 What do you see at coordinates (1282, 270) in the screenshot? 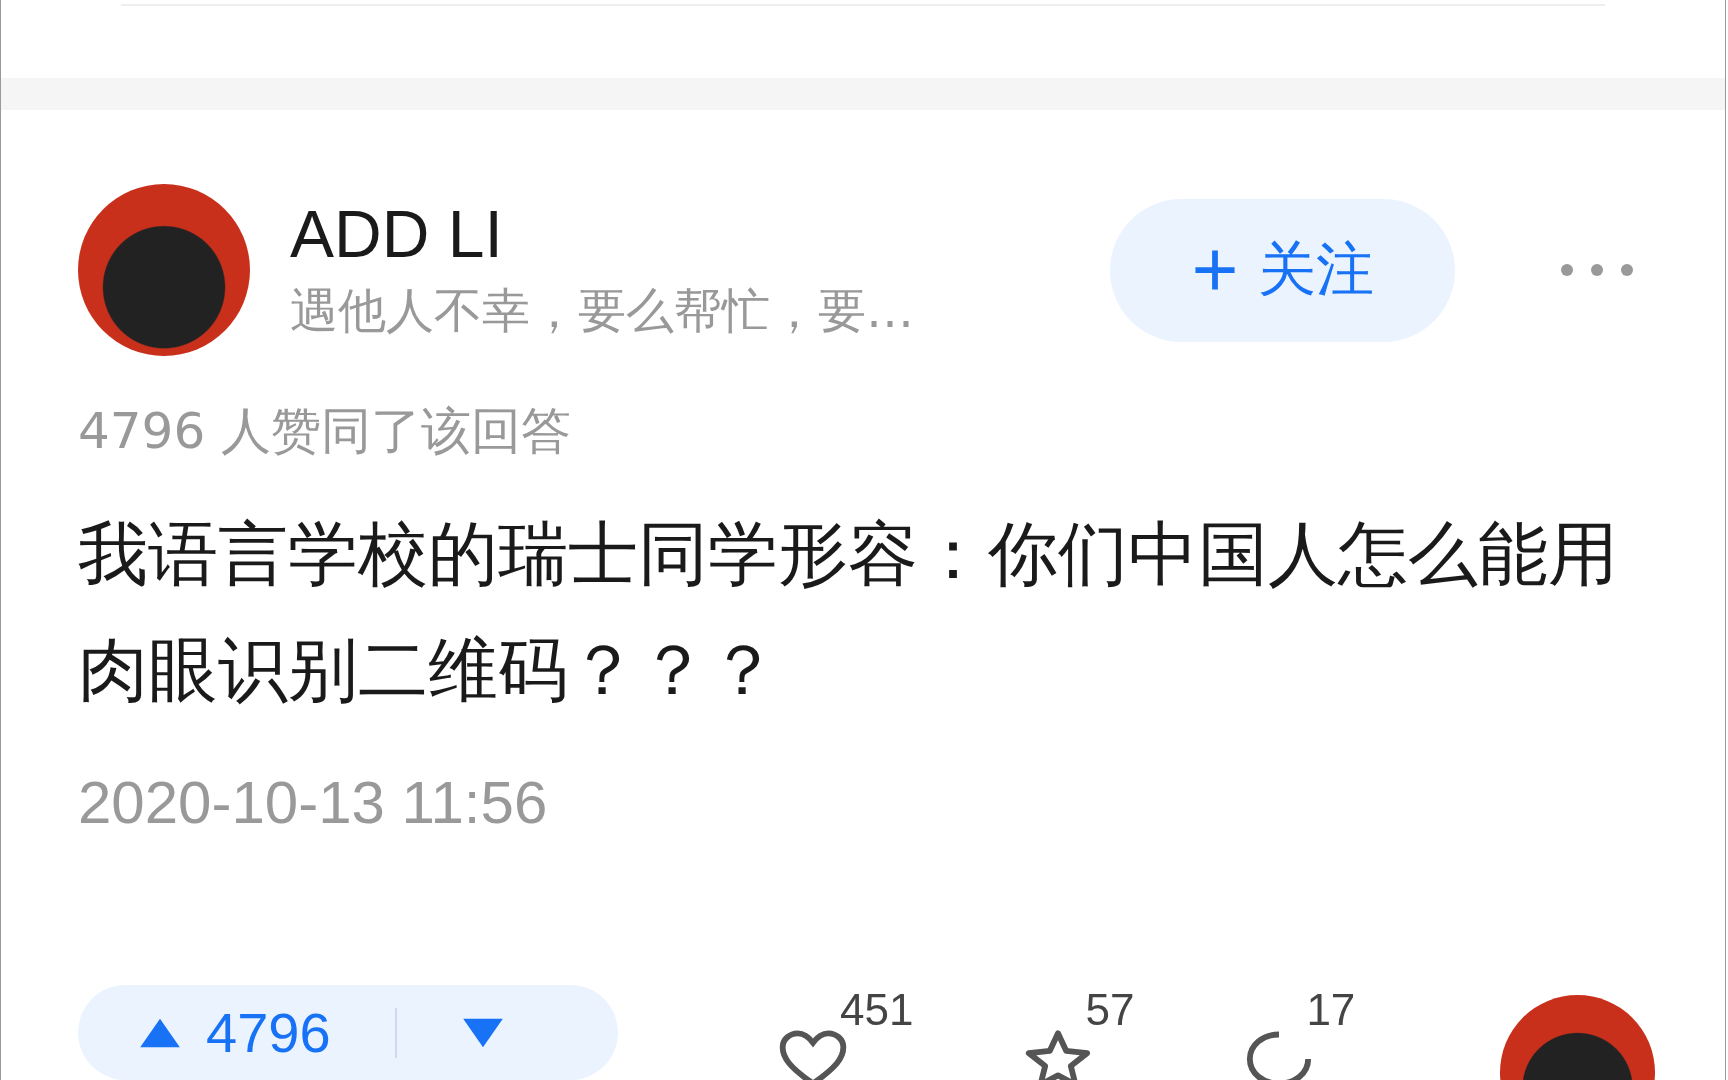
I see `follow-button: 关注` at bounding box center [1282, 270].